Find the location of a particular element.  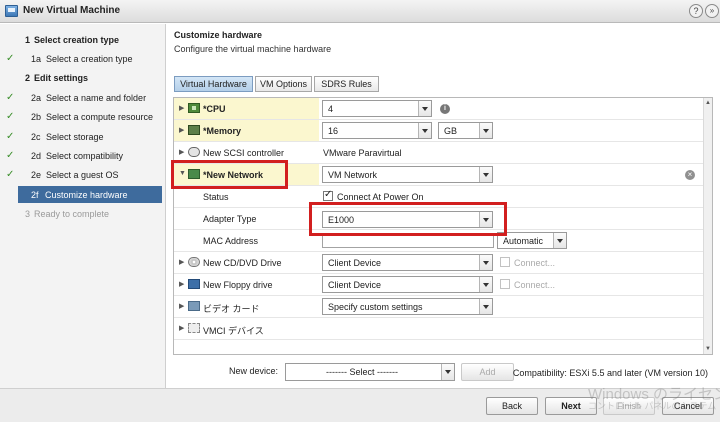

memory-select: 16 is located at coordinates (377, 130).